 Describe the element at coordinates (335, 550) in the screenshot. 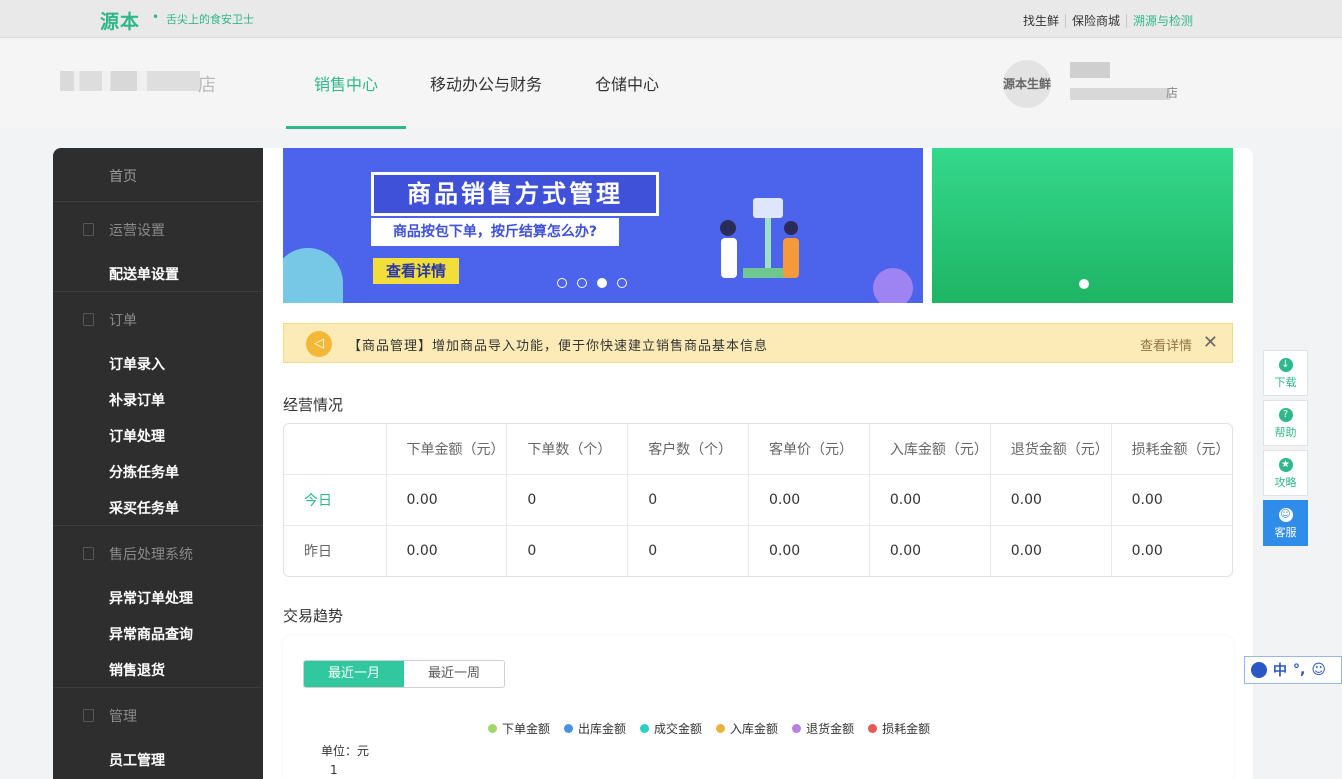

I see `row-label-yesterday: 昨日` at that location.